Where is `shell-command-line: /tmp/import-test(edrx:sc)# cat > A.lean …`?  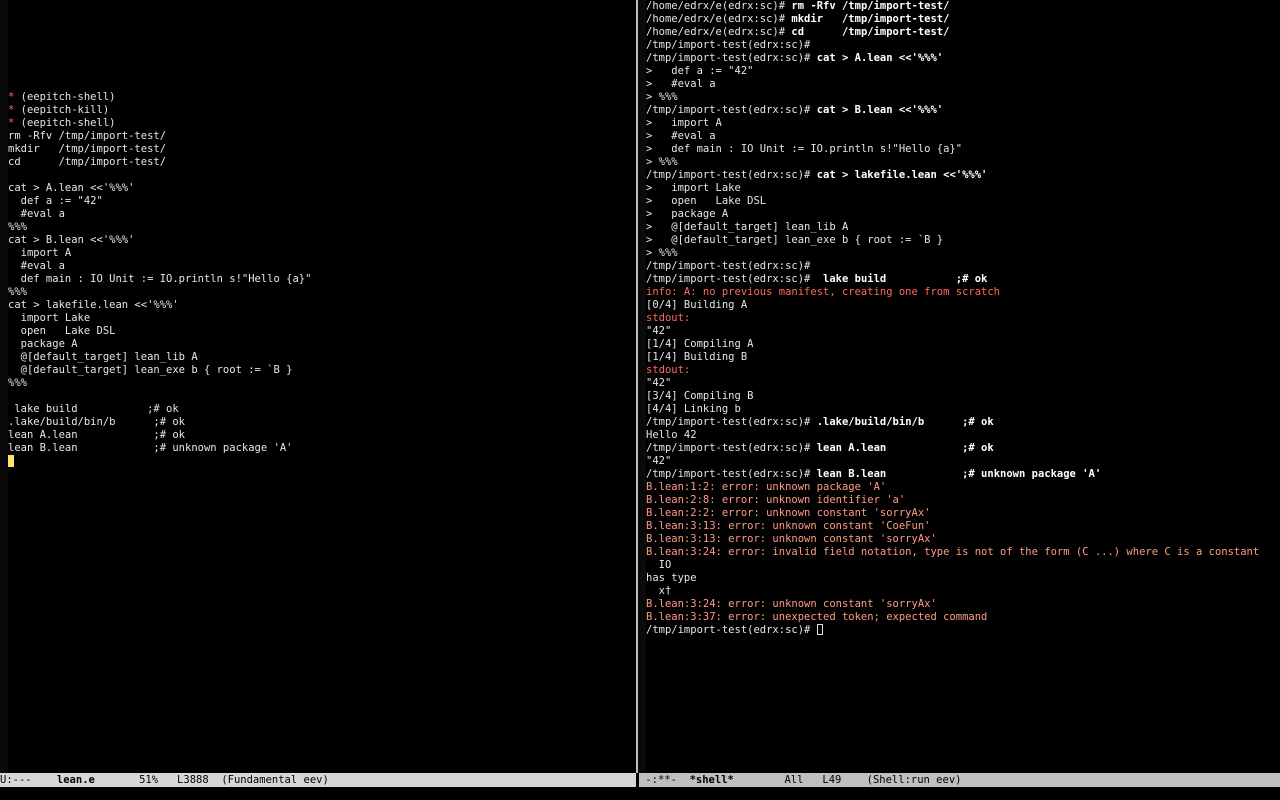 shell-command-line: /tmp/import-test(edrx:sc)# cat > A.lean … is located at coordinates (952, 58).